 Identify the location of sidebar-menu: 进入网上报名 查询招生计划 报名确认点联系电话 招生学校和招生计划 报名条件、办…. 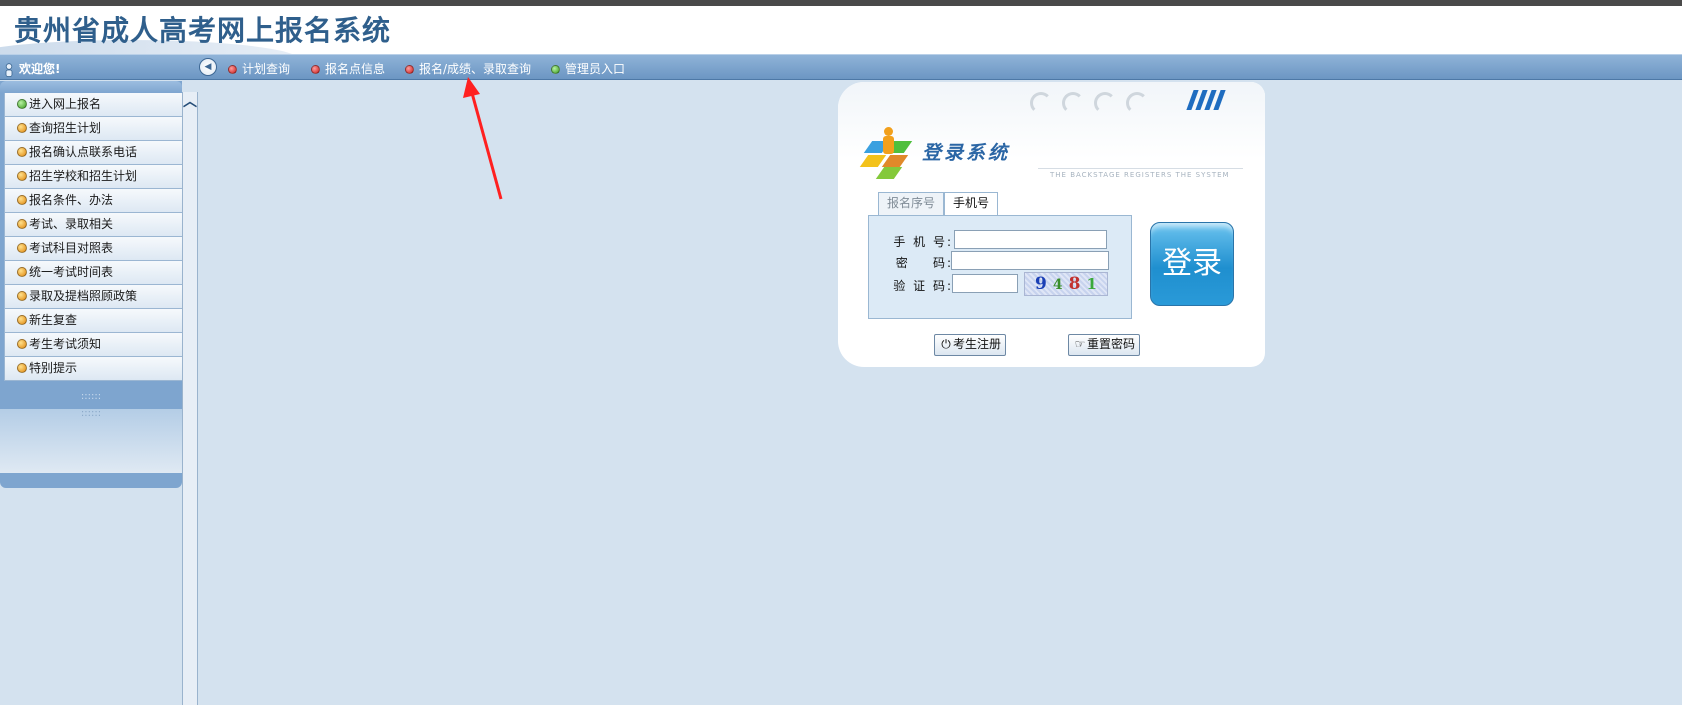
(93, 237).